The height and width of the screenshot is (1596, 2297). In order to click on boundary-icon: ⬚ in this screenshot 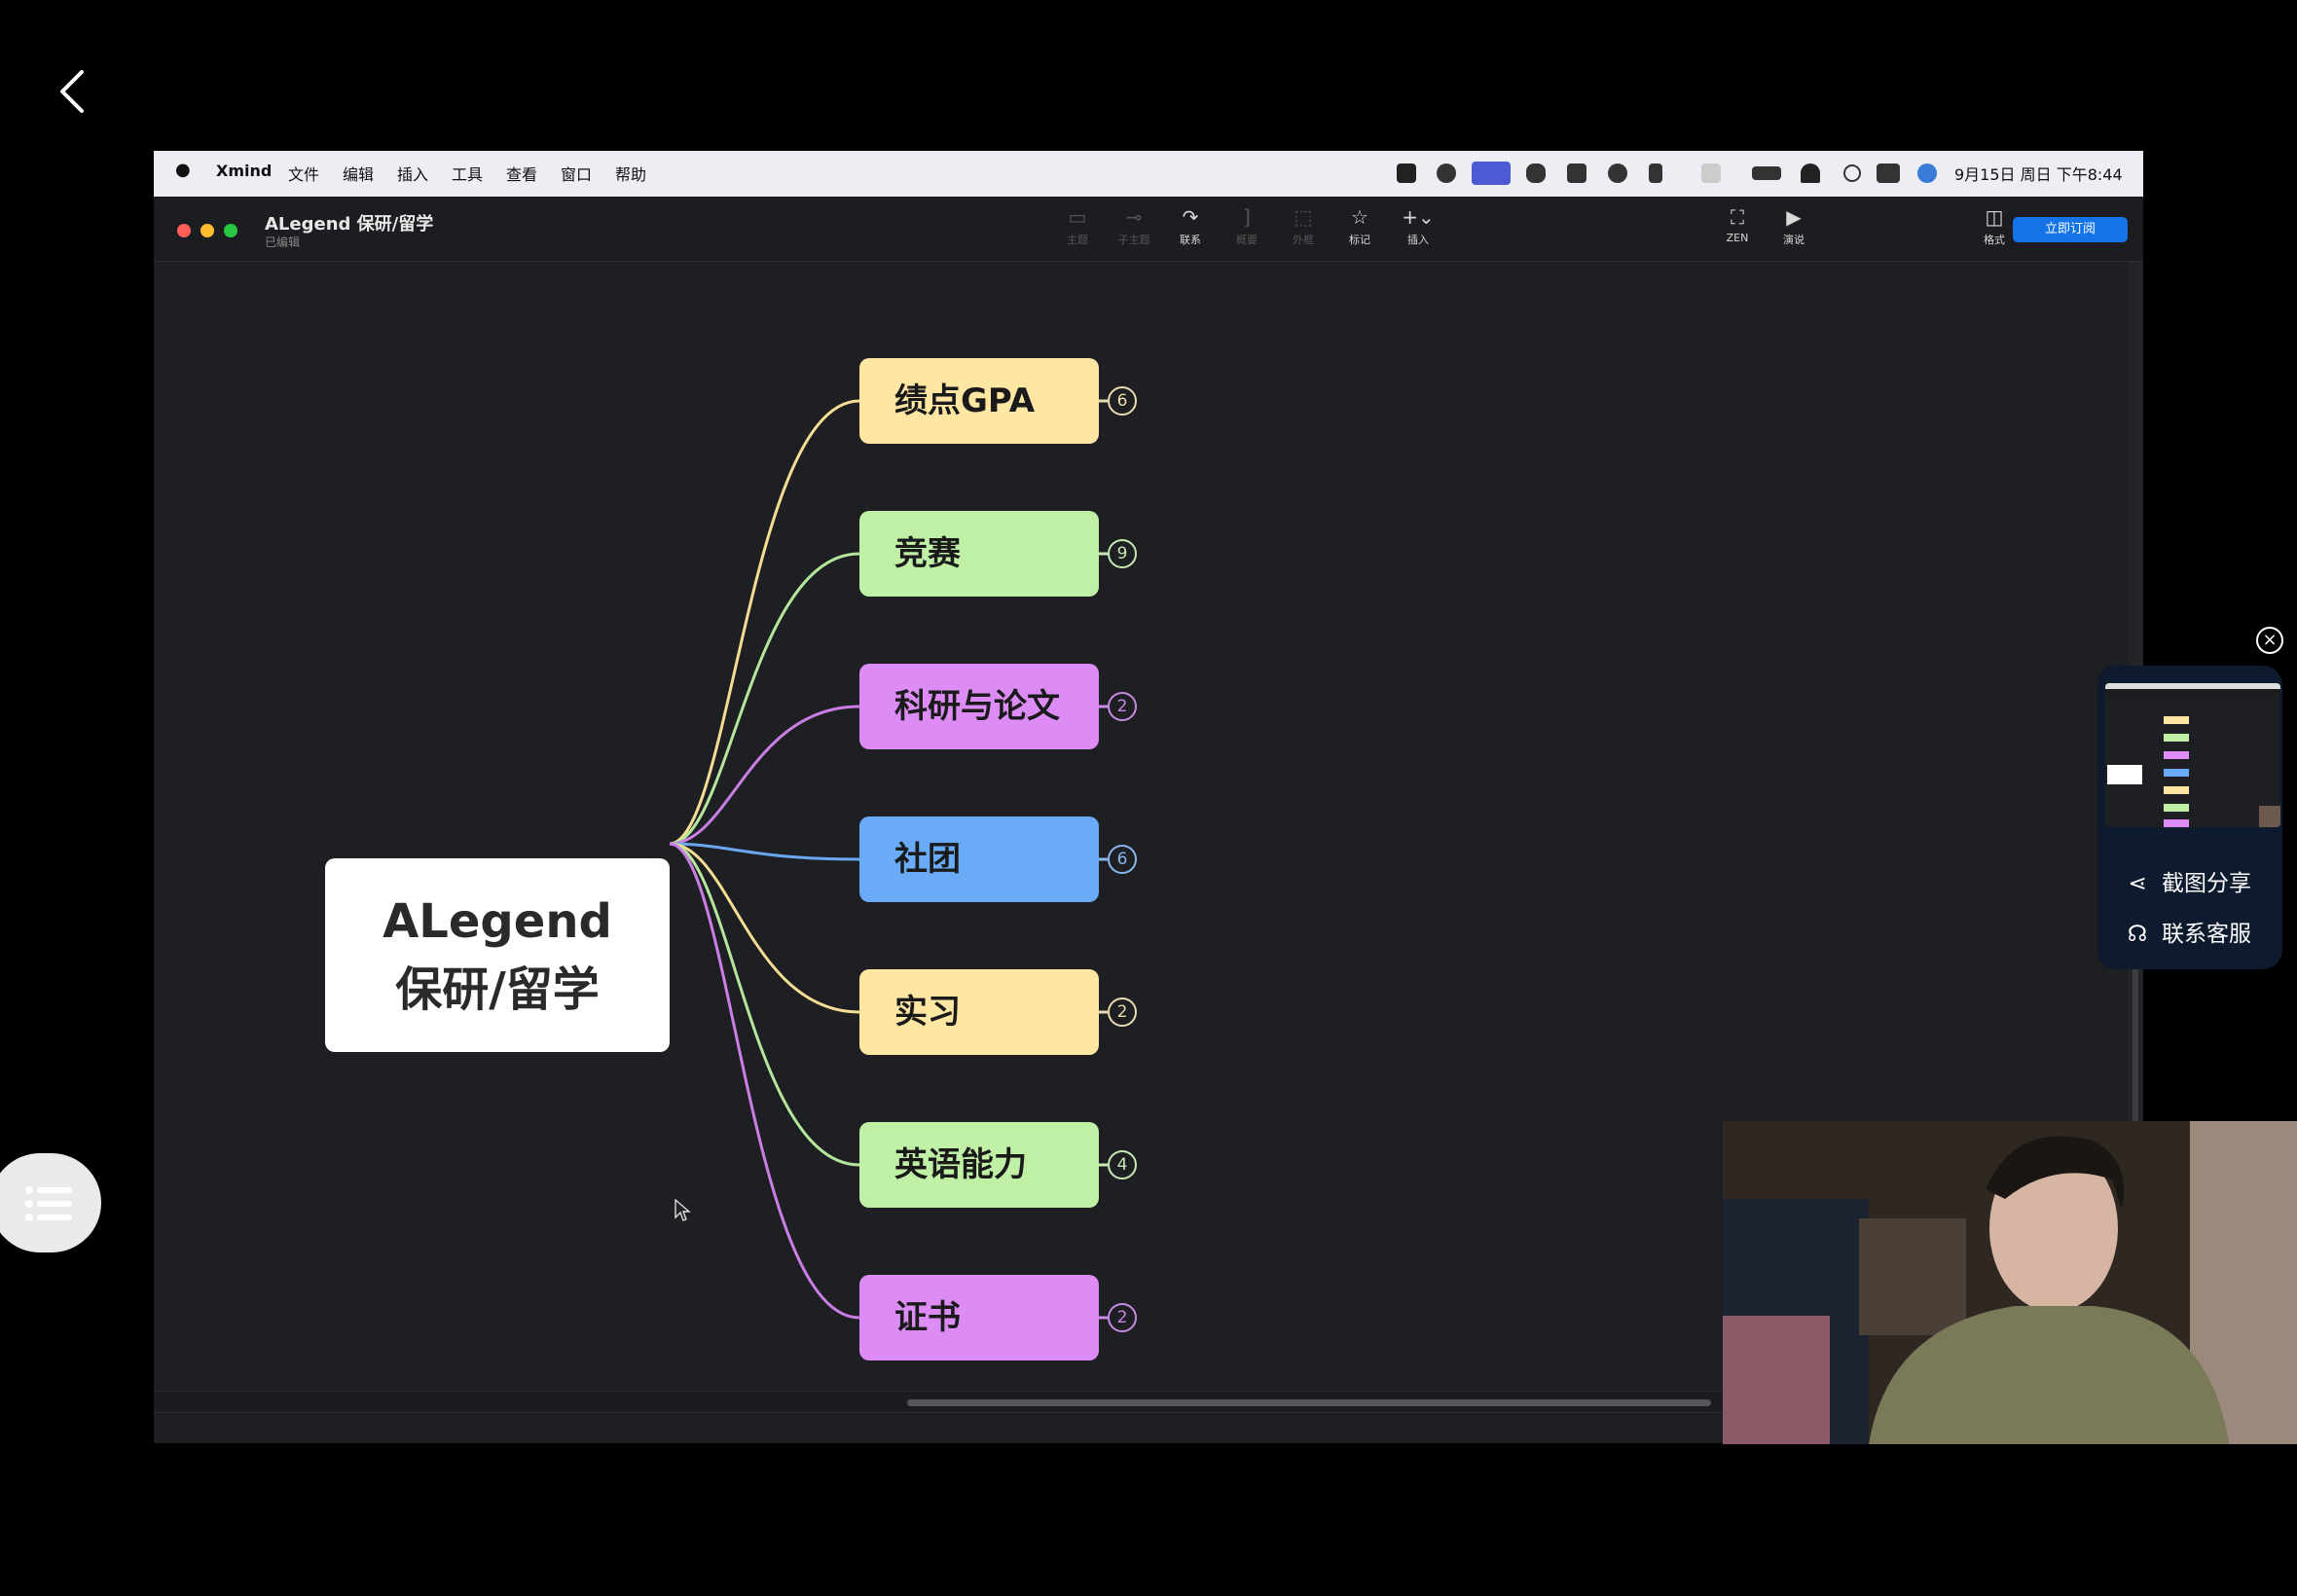, I will do `click(1303, 217)`.